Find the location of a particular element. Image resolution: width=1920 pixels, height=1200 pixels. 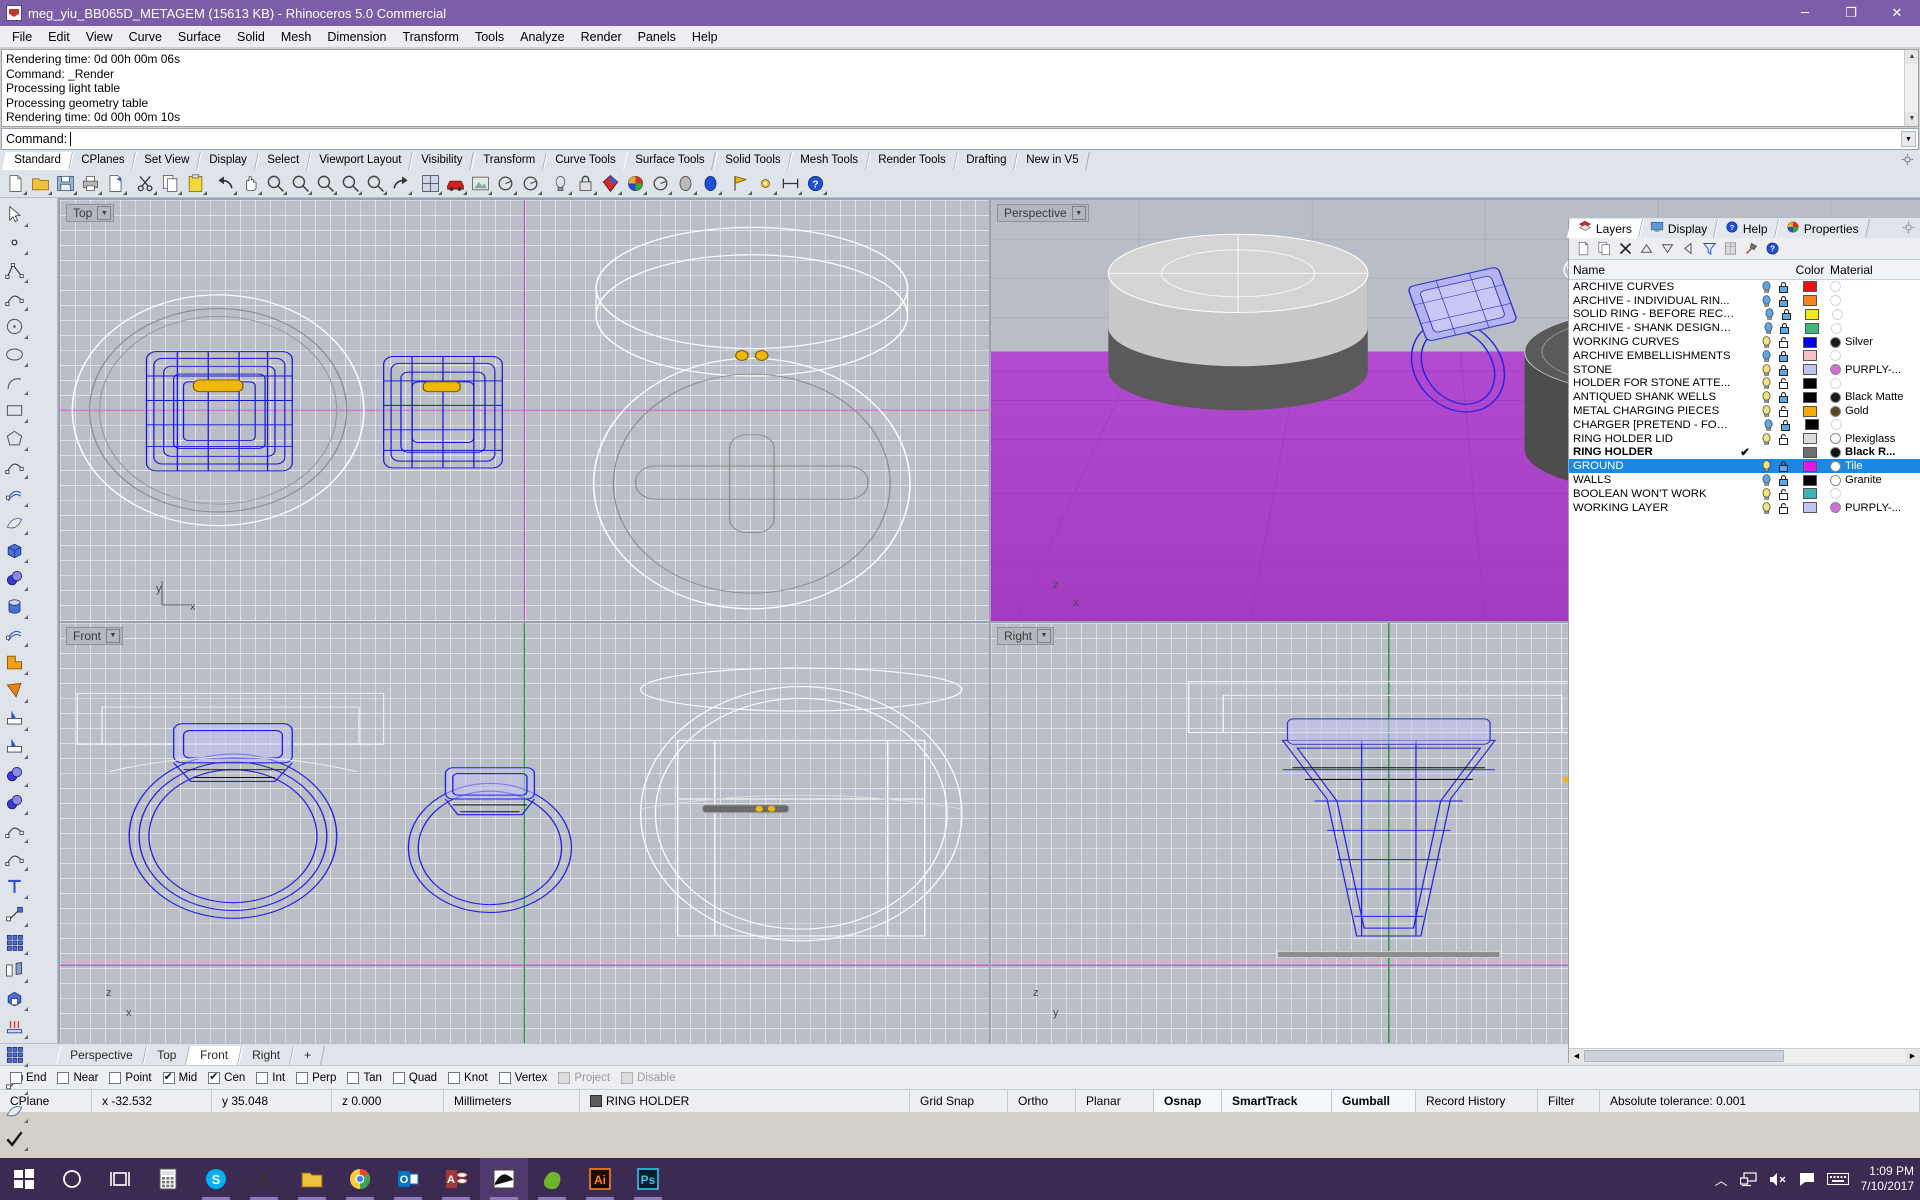

cylinder-icon is located at coordinates (14, 606).